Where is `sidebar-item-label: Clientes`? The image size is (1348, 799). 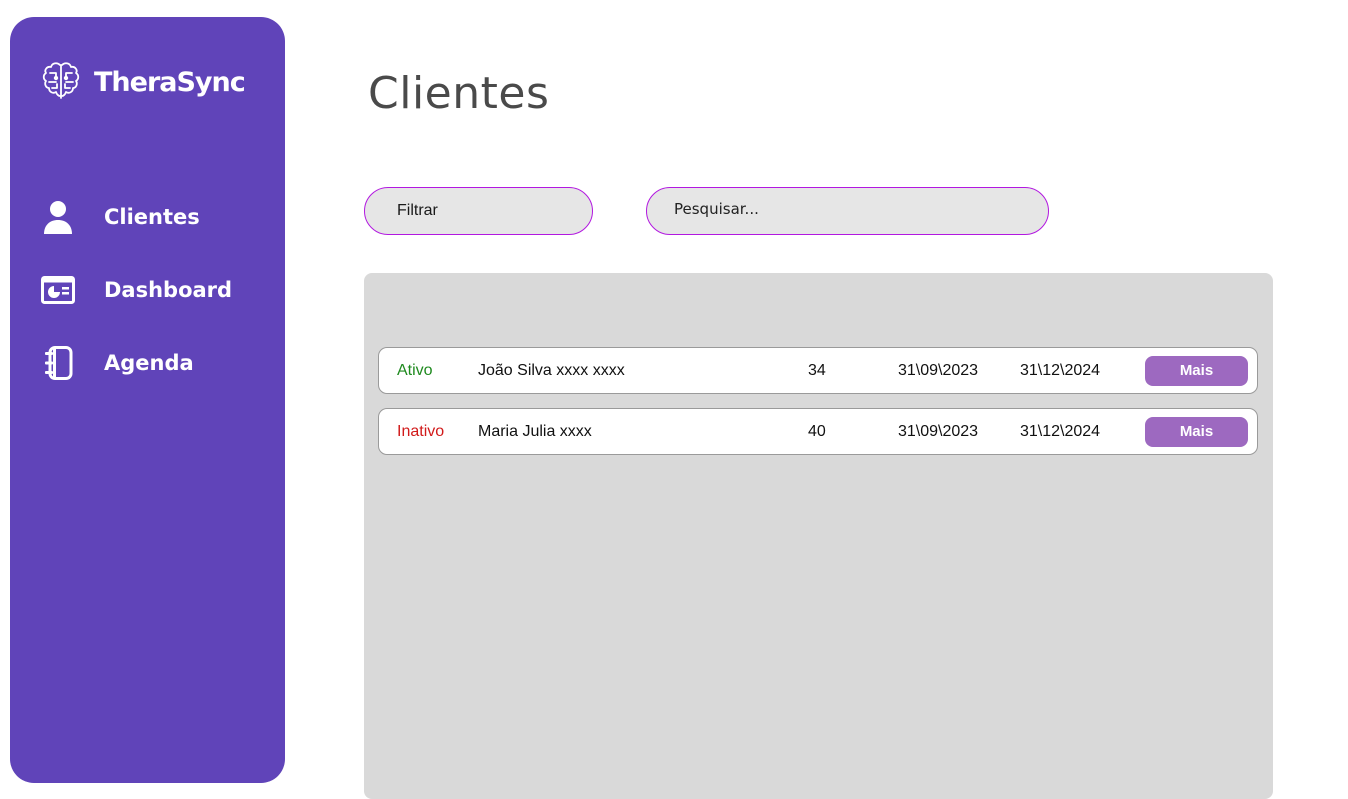
sidebar-item-label: Clientes is located at coordinates (152, 217).